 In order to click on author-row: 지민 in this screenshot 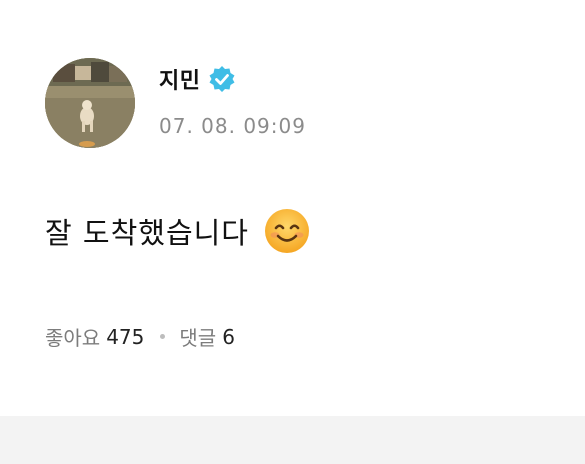, I will do `click(197, 79)`.